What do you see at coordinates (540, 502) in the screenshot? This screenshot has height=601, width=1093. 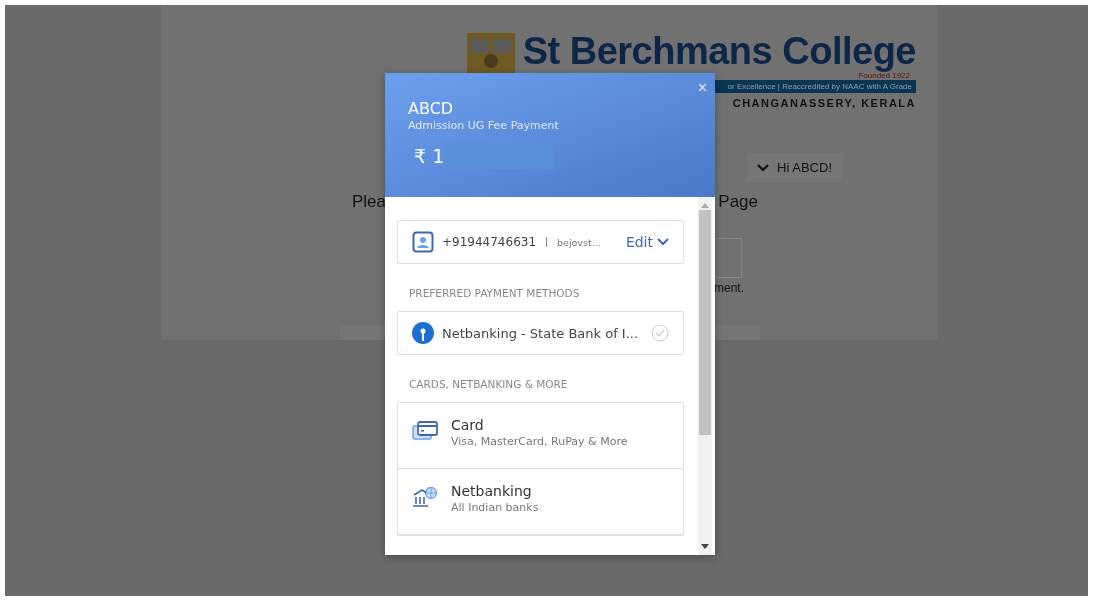 I see `payment-method-item: Netbanking All Indian banks` at bounding box center [540, 502].